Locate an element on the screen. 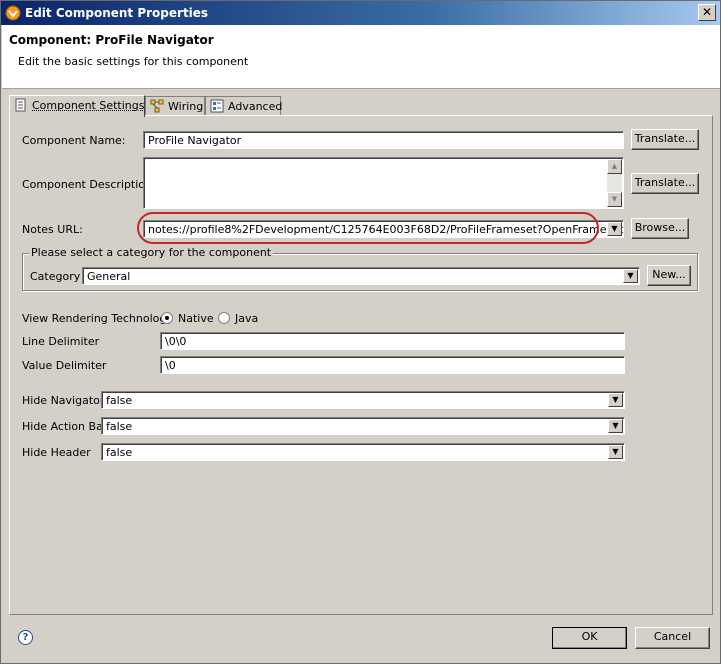  tab-label: Wiring is located at coordinates (186, 106).